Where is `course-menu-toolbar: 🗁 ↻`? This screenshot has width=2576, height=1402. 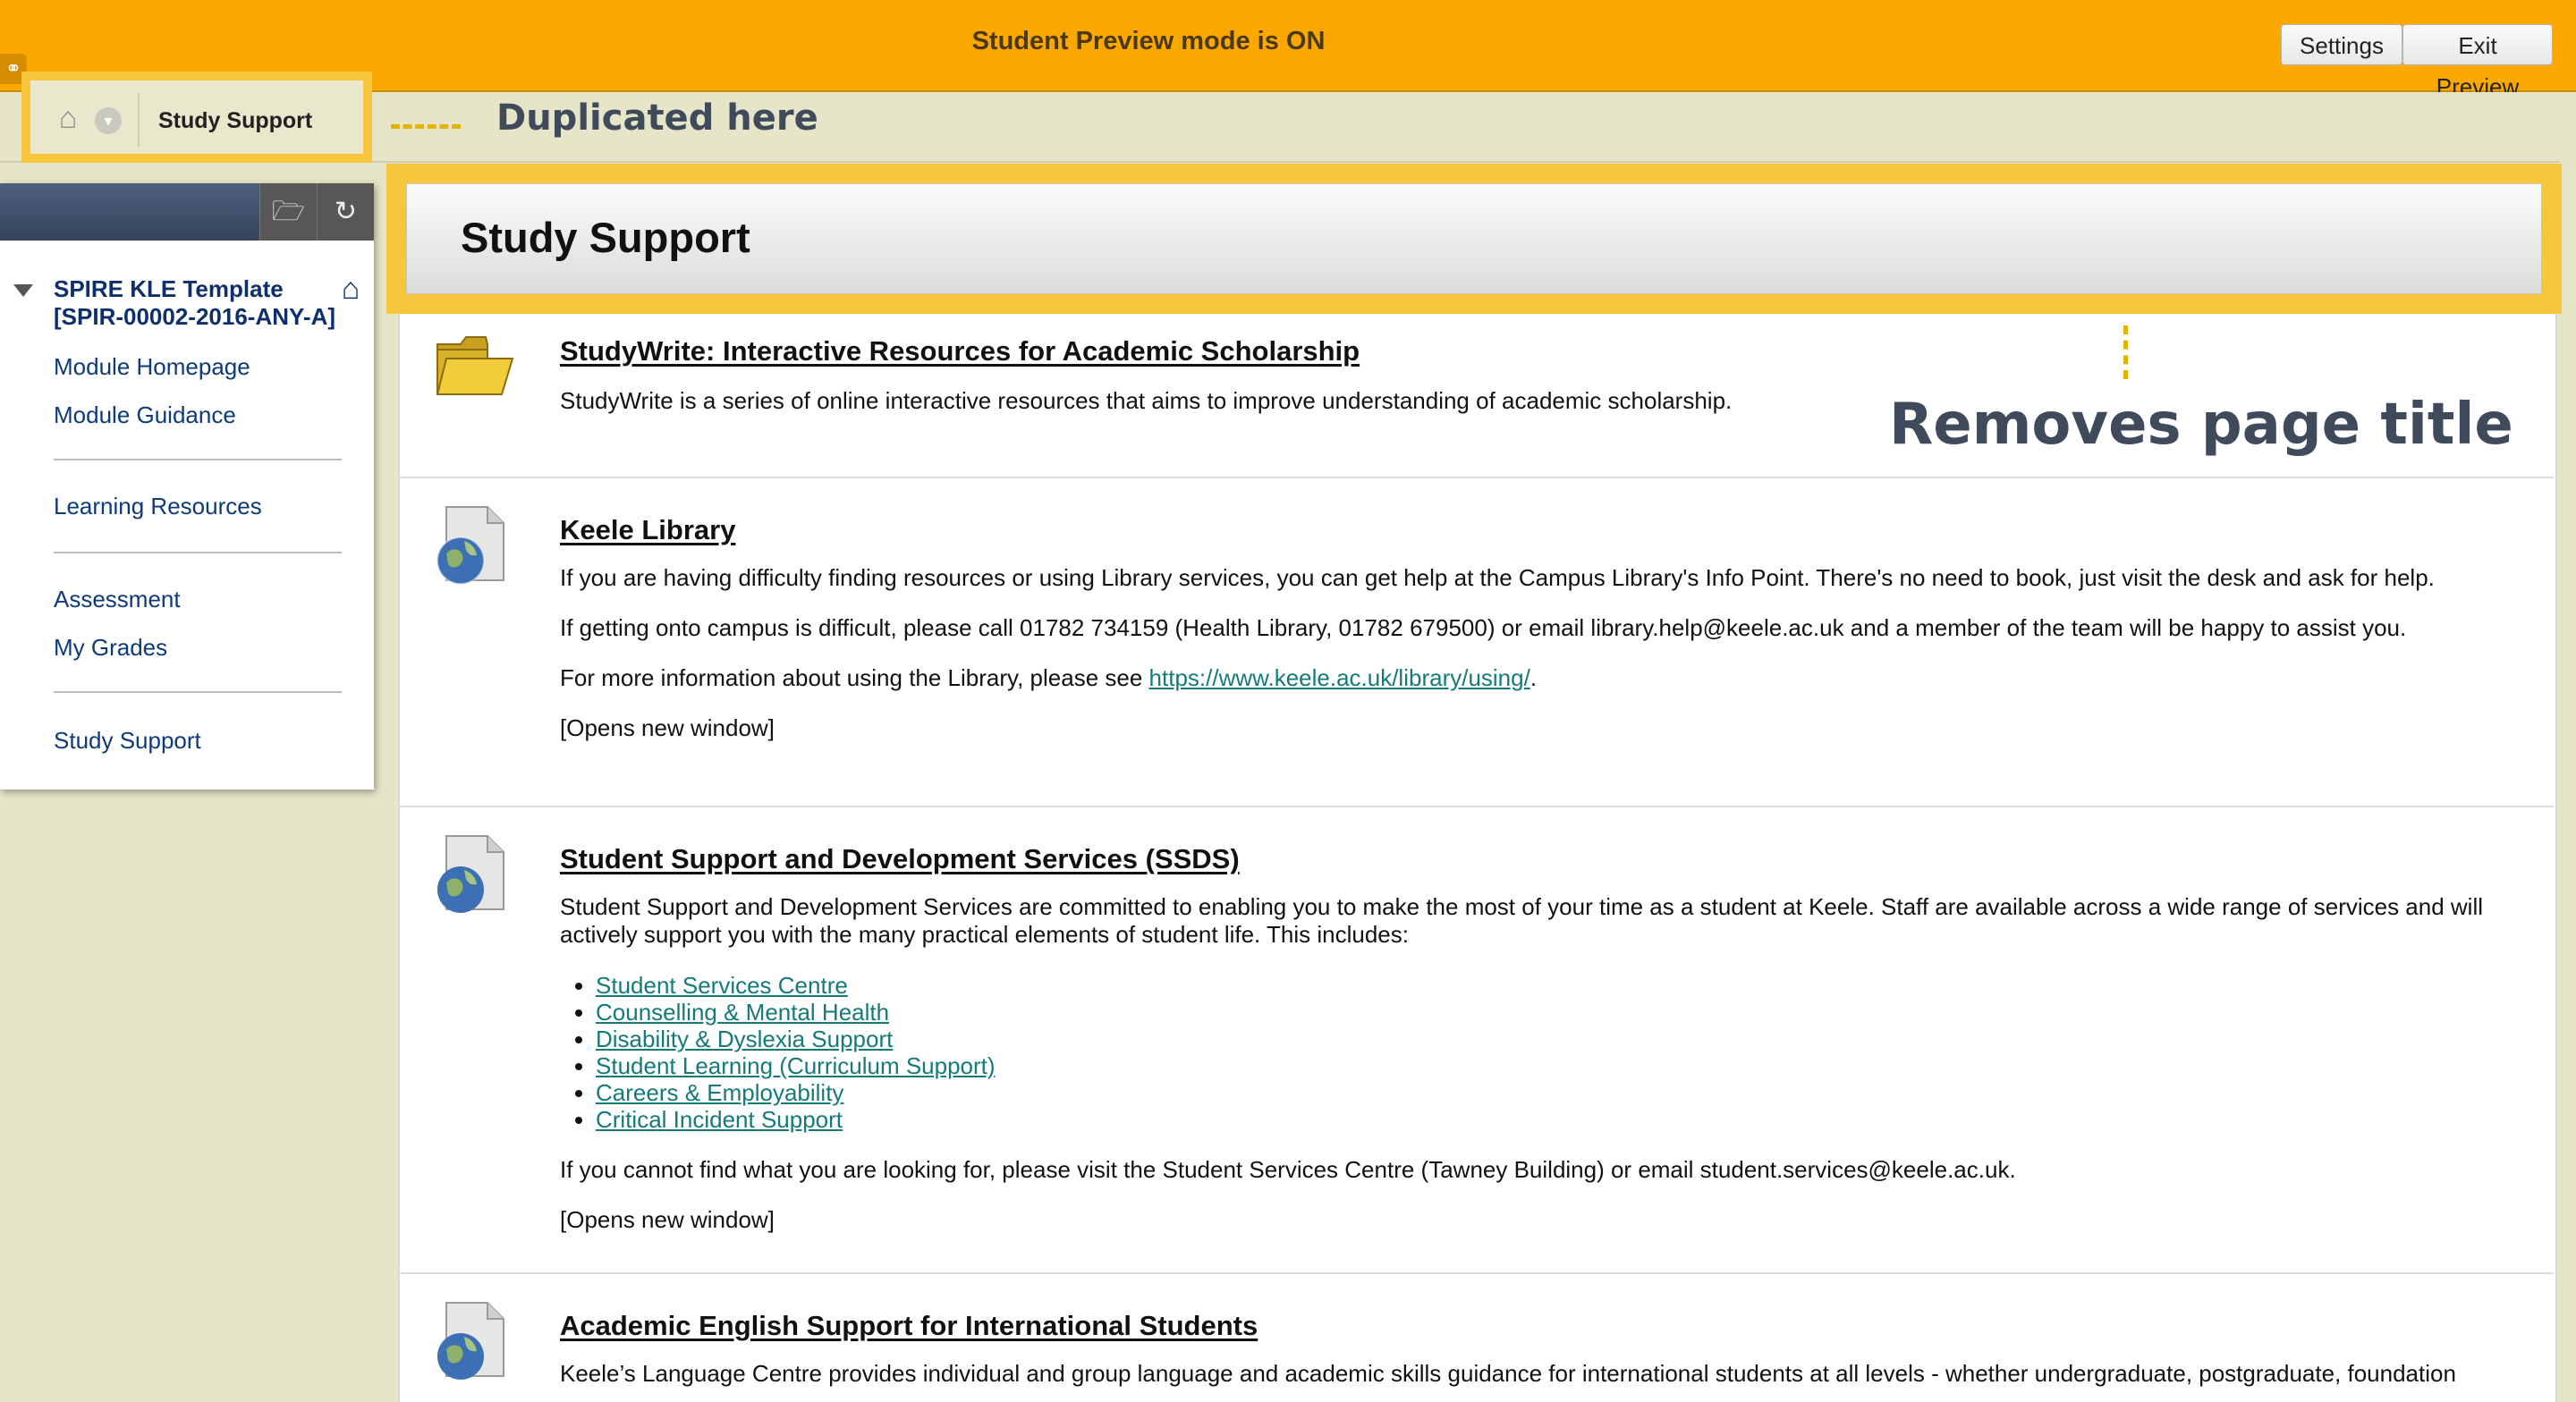 course-menu-toolbar: 🗁 ↻ is located at coordinates (187, 212).